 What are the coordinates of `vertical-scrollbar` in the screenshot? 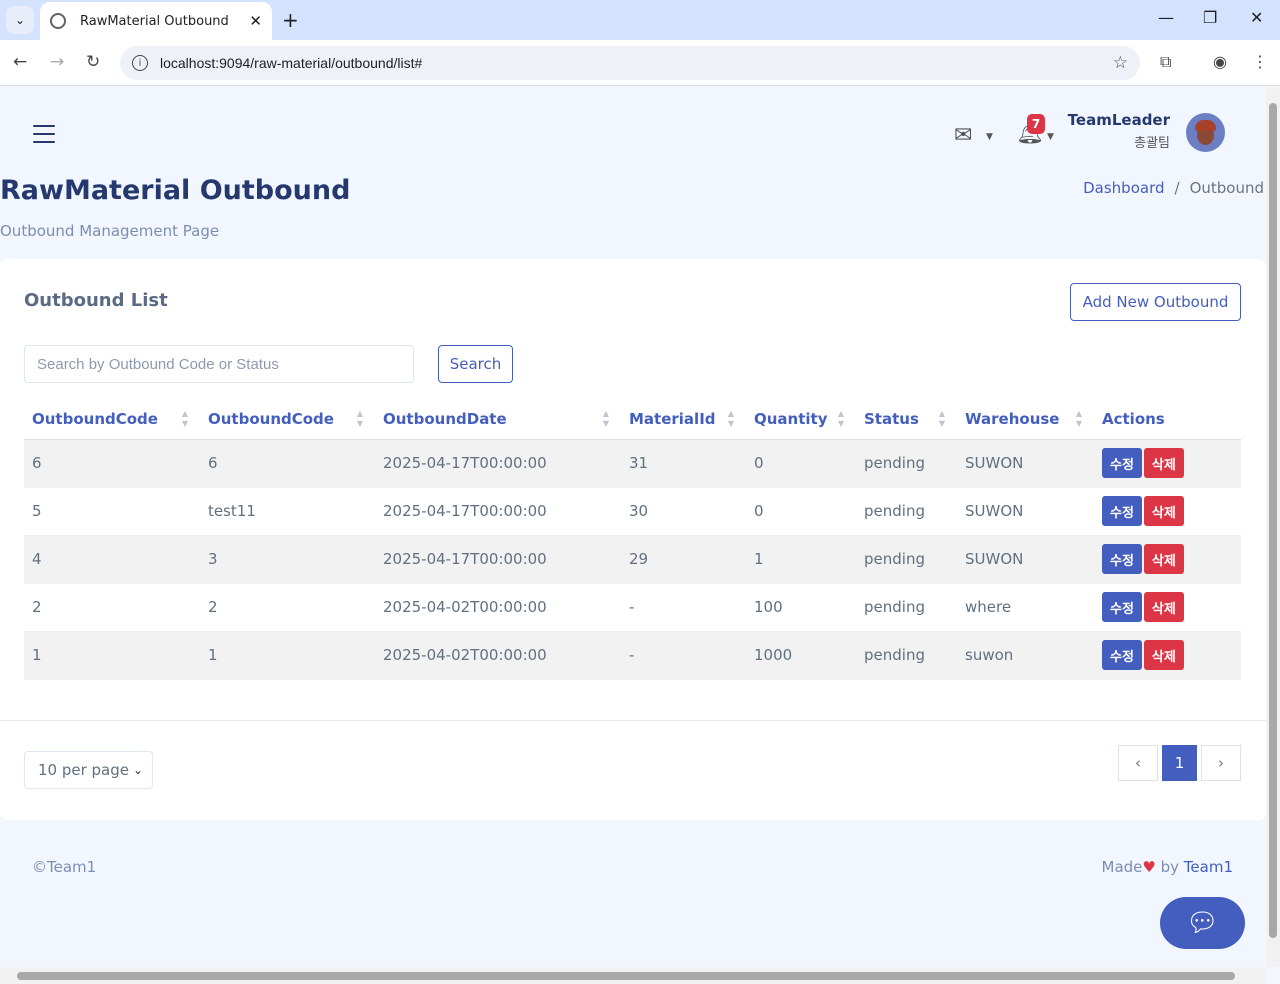 It's located at (1273, 527).